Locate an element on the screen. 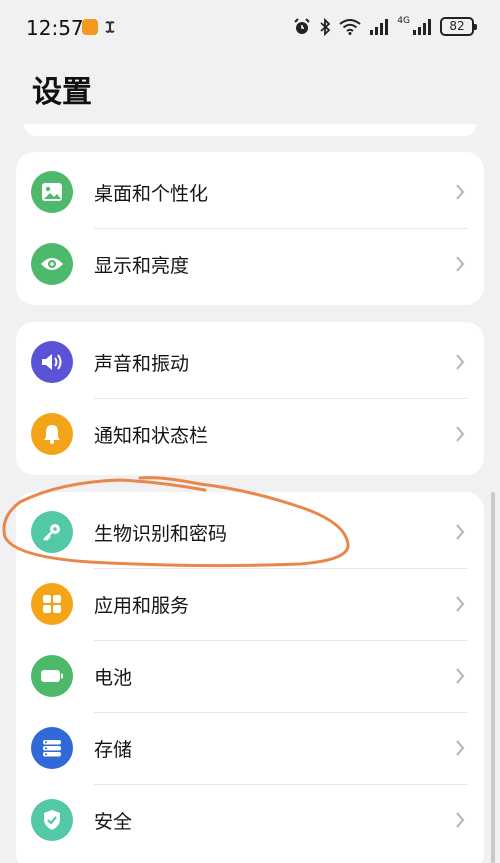  link-notification-icon is located at coordinates (110, 27).